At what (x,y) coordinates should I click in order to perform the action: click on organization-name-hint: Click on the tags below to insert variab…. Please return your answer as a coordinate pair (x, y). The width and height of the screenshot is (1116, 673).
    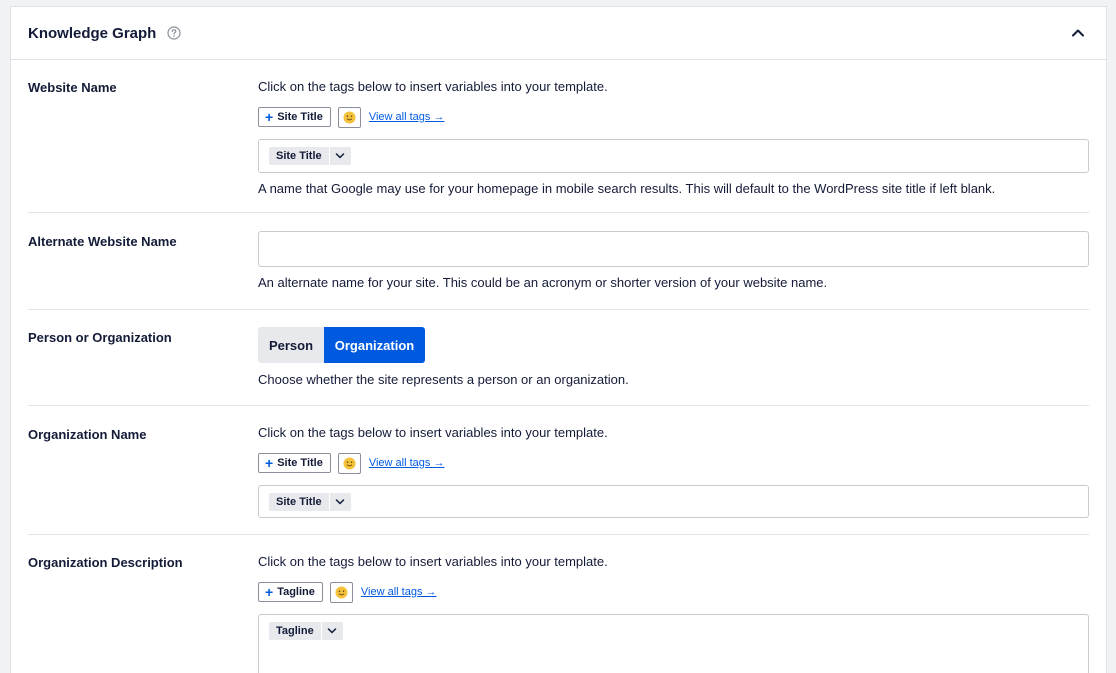
    Looking at the image, I should click on (433, 432).